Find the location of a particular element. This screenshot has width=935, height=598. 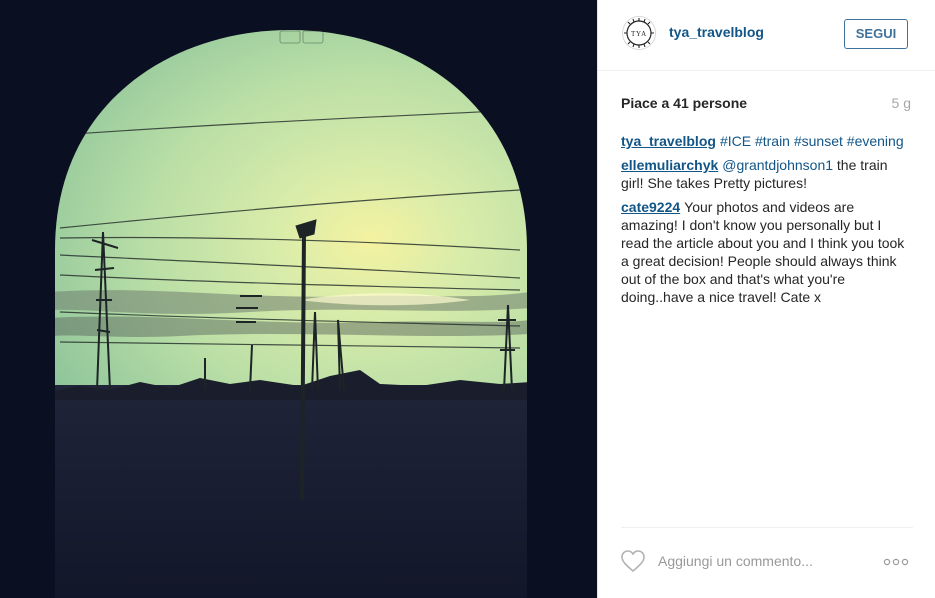

avatar: TYA is located at coordinates (639, 33).